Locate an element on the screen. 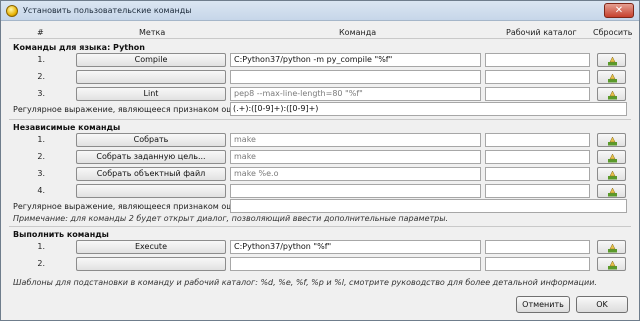 Image resolution: width=640 pixels, height=321 pixels. ok-button: OK is located at coordinates (602, 304).